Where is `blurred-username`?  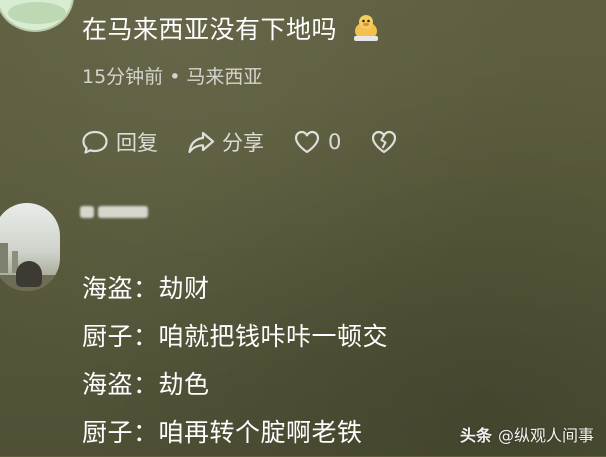 blurred-username is located at coordinates (114, 212).